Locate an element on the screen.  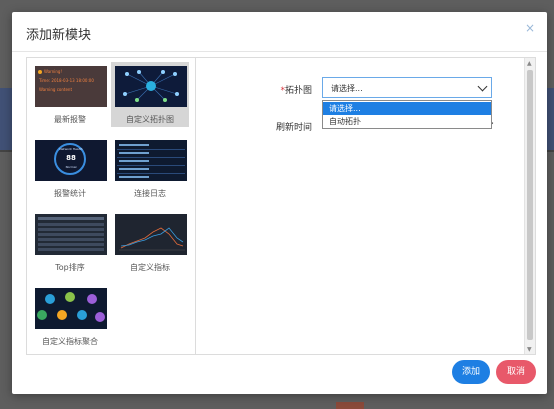
thumb-text: Warning! is located at coordinates (53, 71).